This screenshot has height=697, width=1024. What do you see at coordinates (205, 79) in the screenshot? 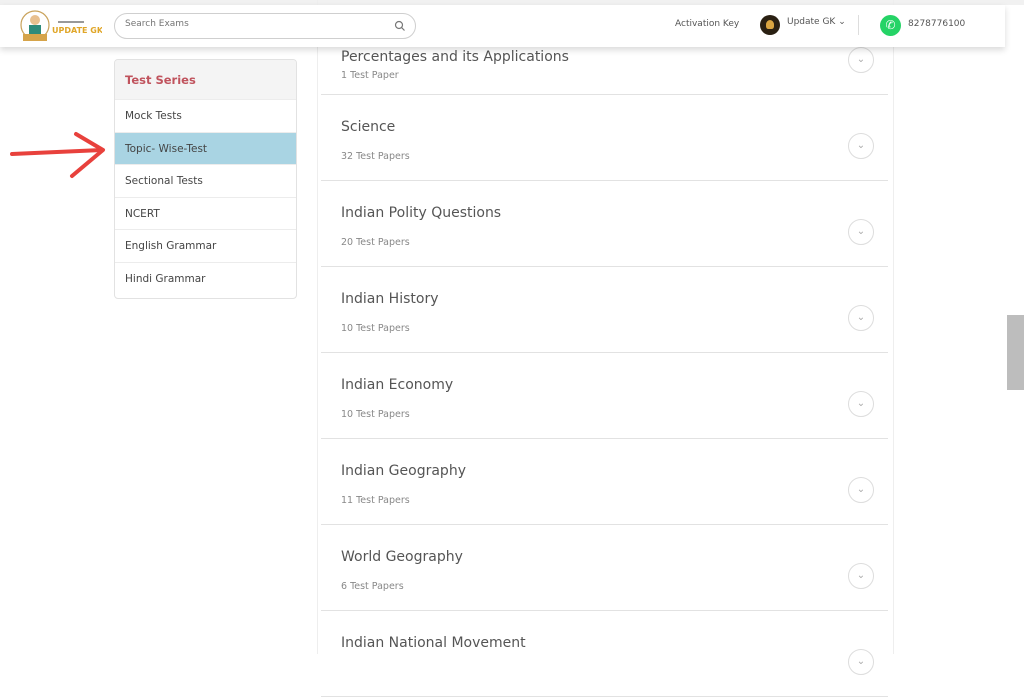
I see `sidebar-title: Test Series` at bounding box center [205, 79].